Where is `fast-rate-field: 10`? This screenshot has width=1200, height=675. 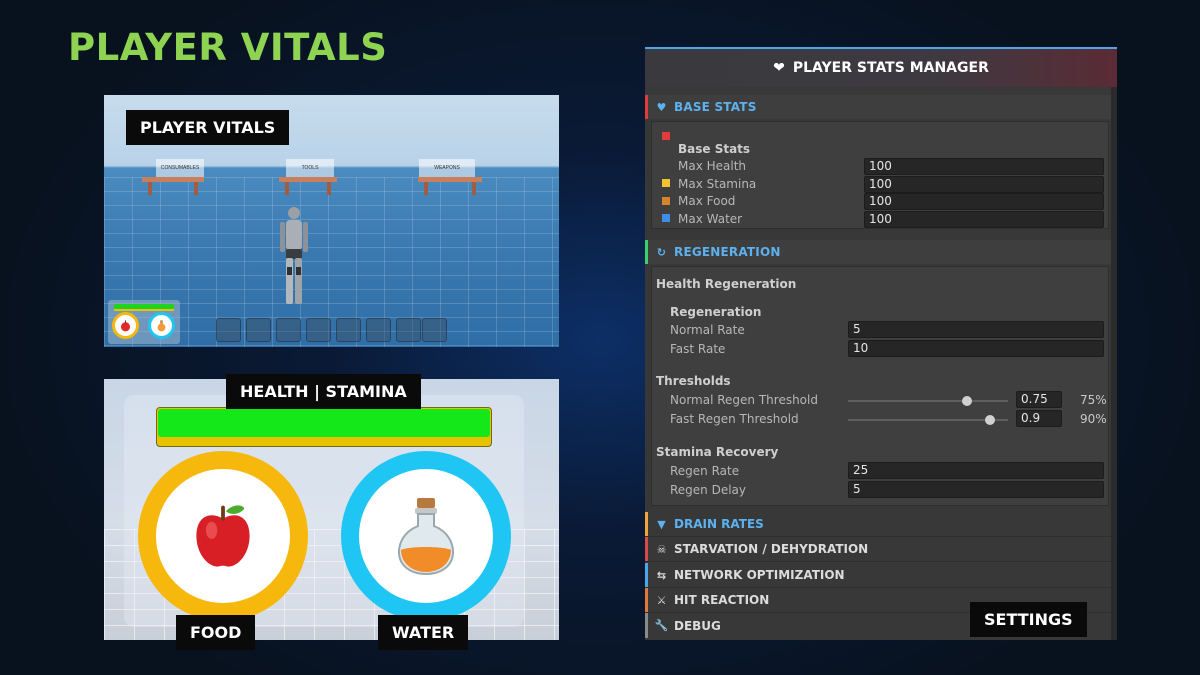 fast-rate-field: 10 is located at coordinates (976, 348).